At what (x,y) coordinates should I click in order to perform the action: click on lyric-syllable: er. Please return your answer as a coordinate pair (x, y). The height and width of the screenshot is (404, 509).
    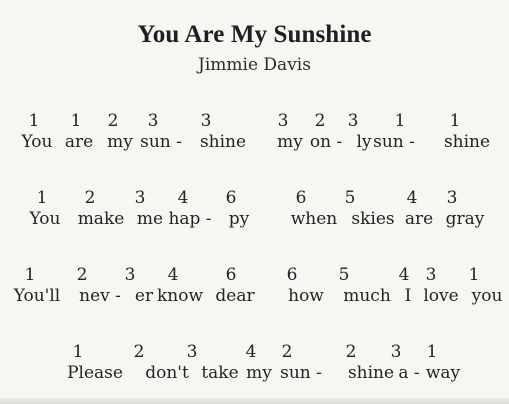
    Looking at the image, I should click on (144, 296).